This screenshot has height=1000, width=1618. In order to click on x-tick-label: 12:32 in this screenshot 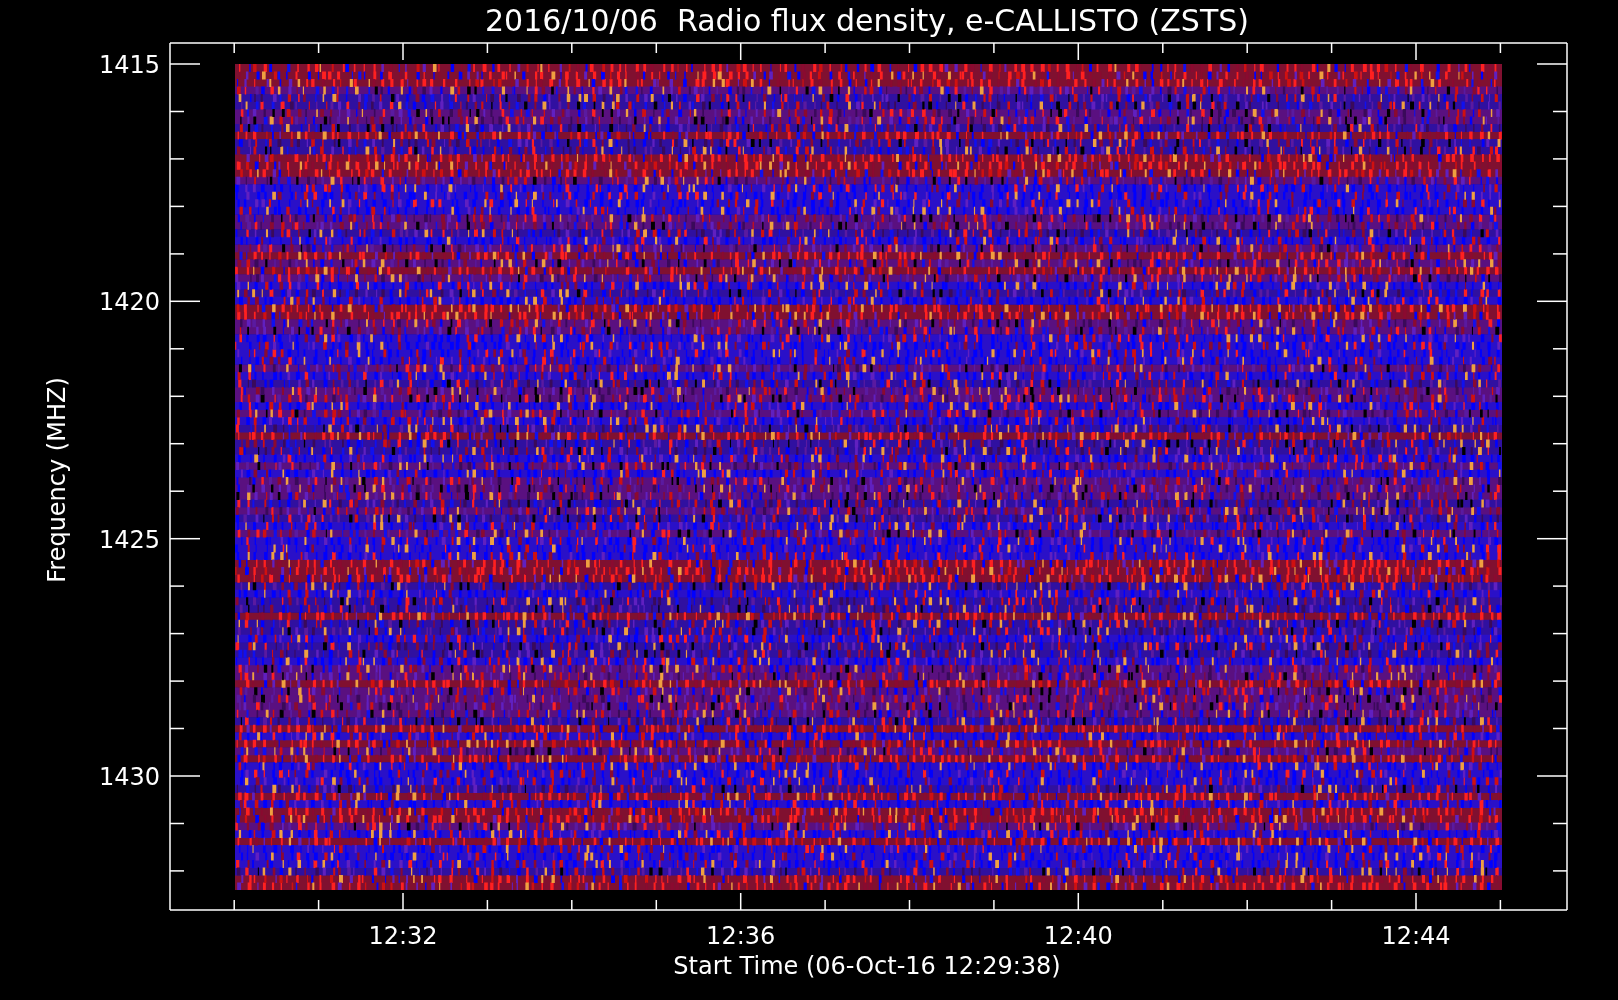, I will do `click(403, 936)`.